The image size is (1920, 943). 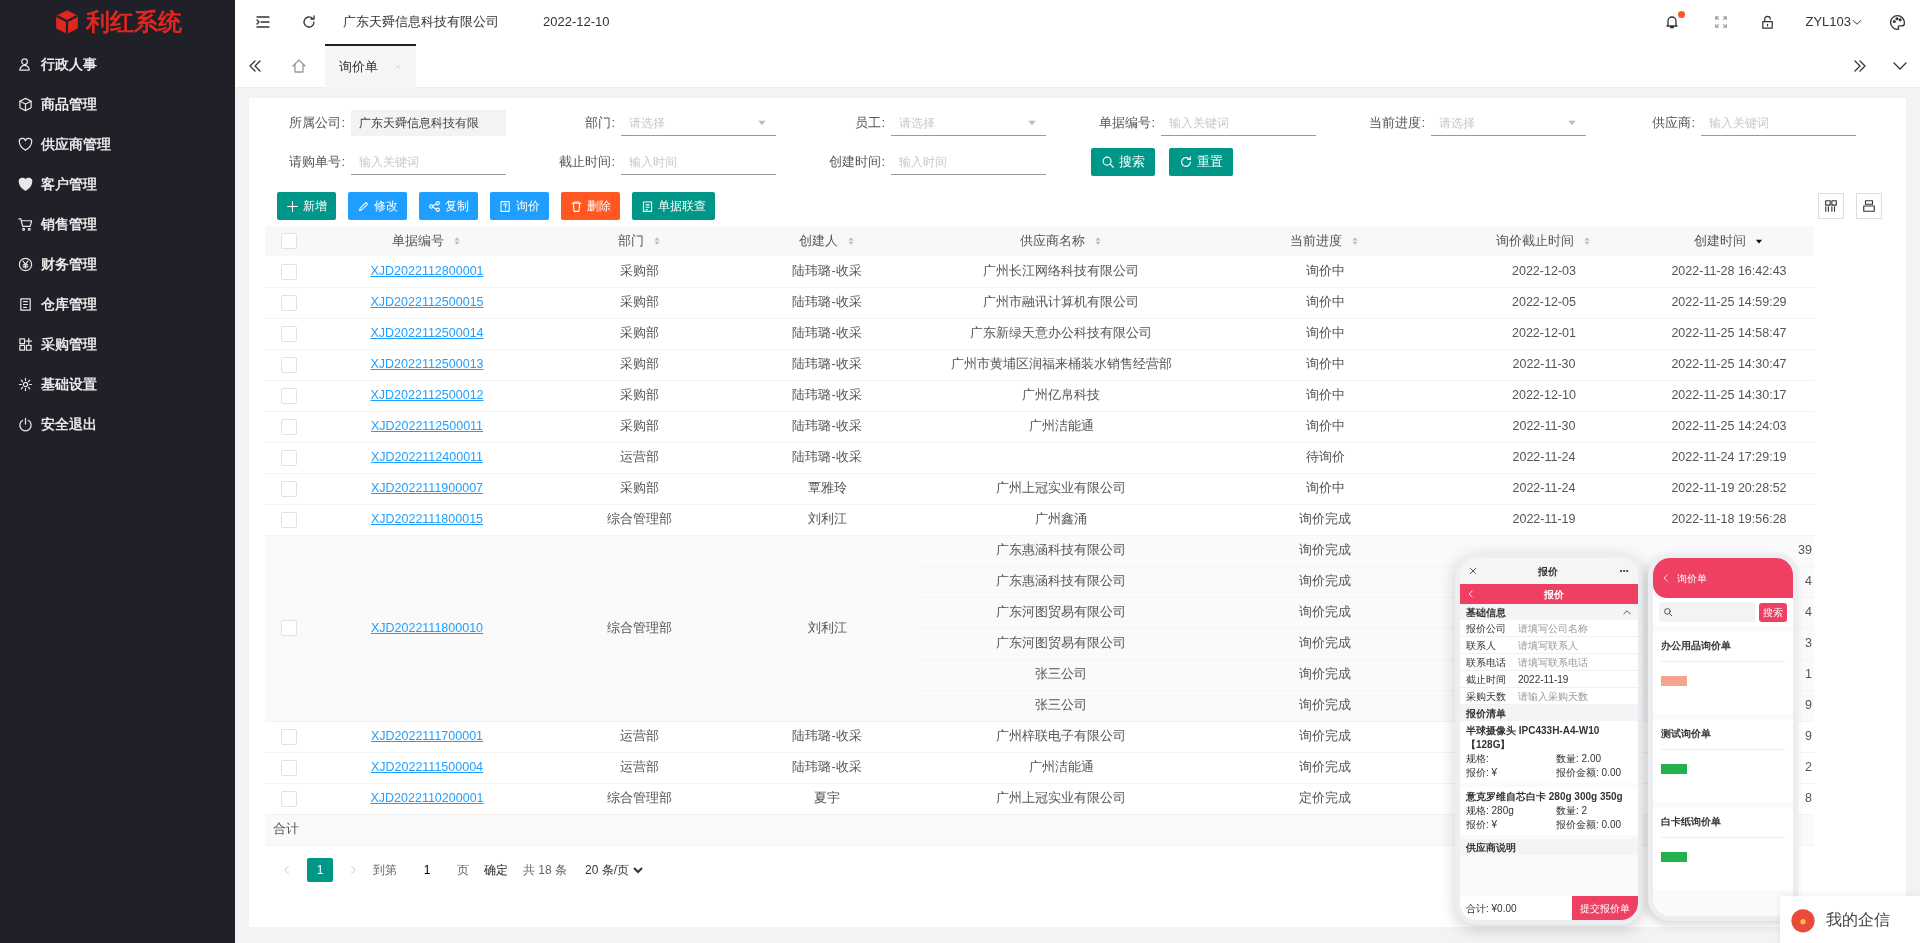 What do you see at coordinates (117, 344) in the screenshot?
I see `sidebar-item: 采购管理` at bounding box center [117, 344].